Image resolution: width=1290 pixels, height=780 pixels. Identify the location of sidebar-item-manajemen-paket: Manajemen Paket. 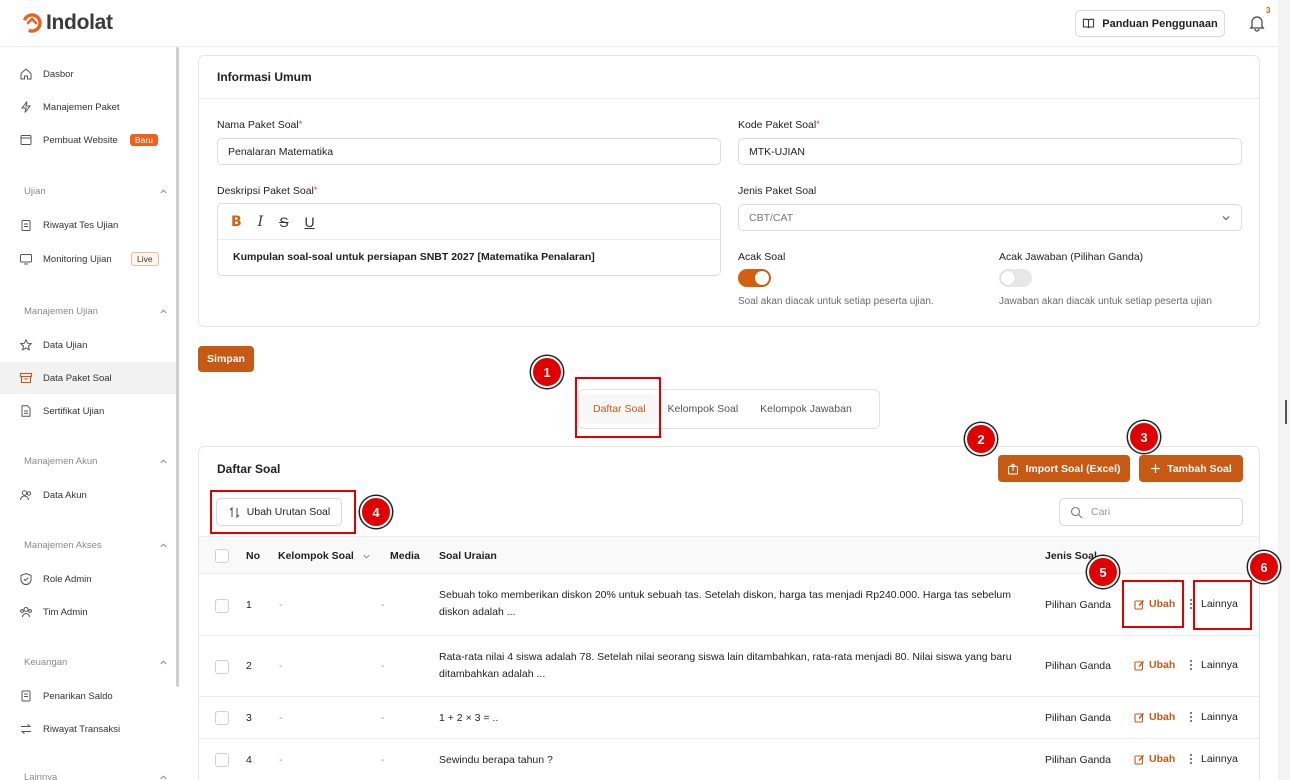
(88, 107).